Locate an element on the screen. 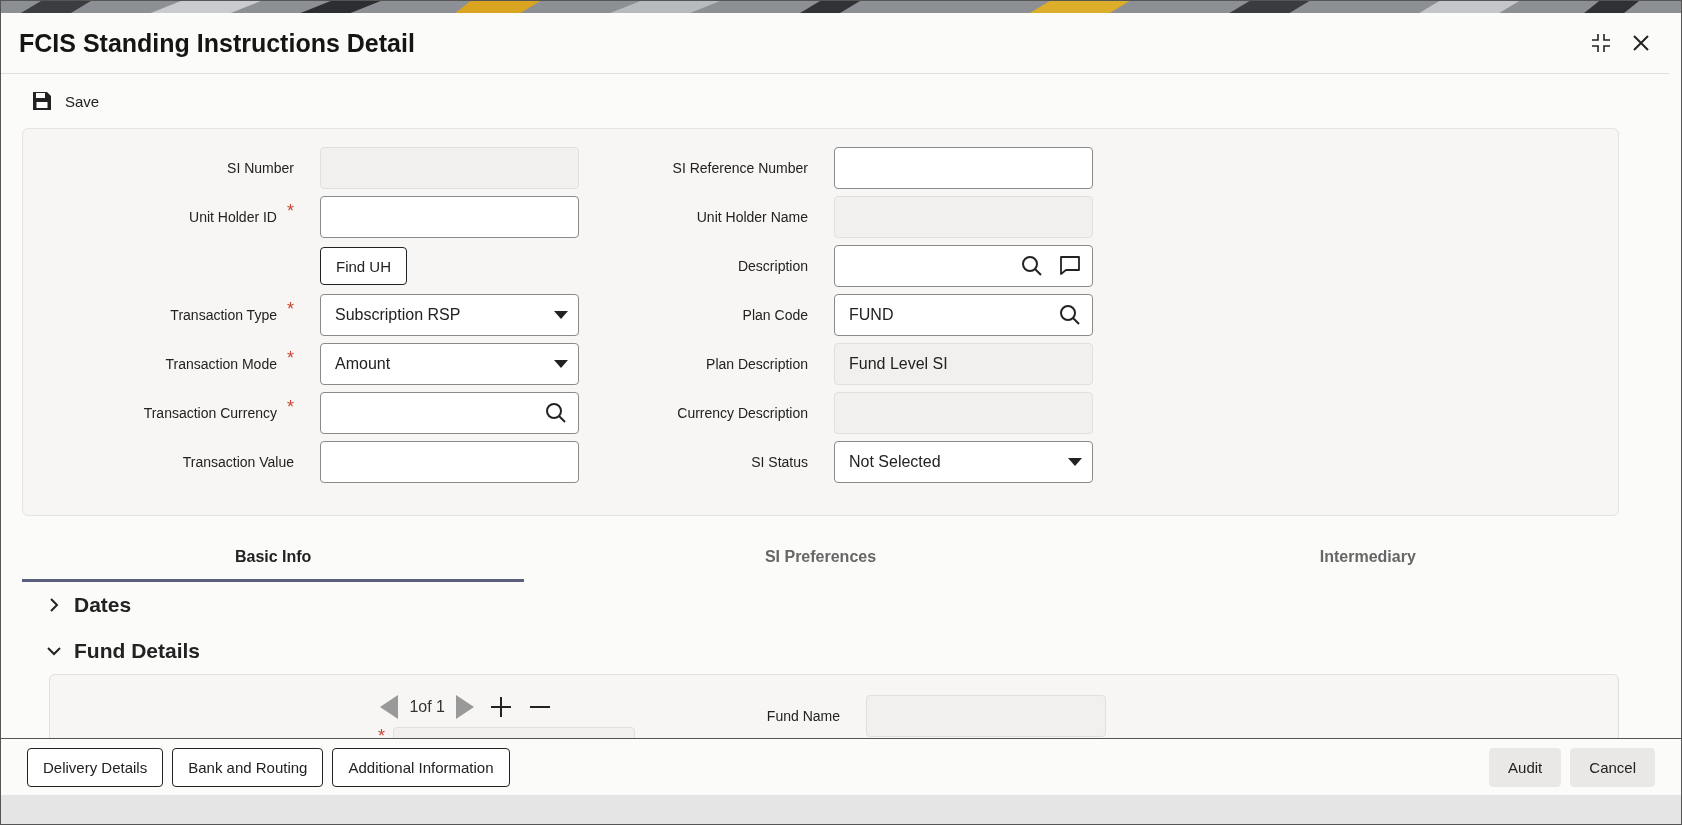 Image resolution: width=1682 pixels, height=825 pixels. window-title: FCIS Standing Instructions Detail is located at coordinates (217, 43).